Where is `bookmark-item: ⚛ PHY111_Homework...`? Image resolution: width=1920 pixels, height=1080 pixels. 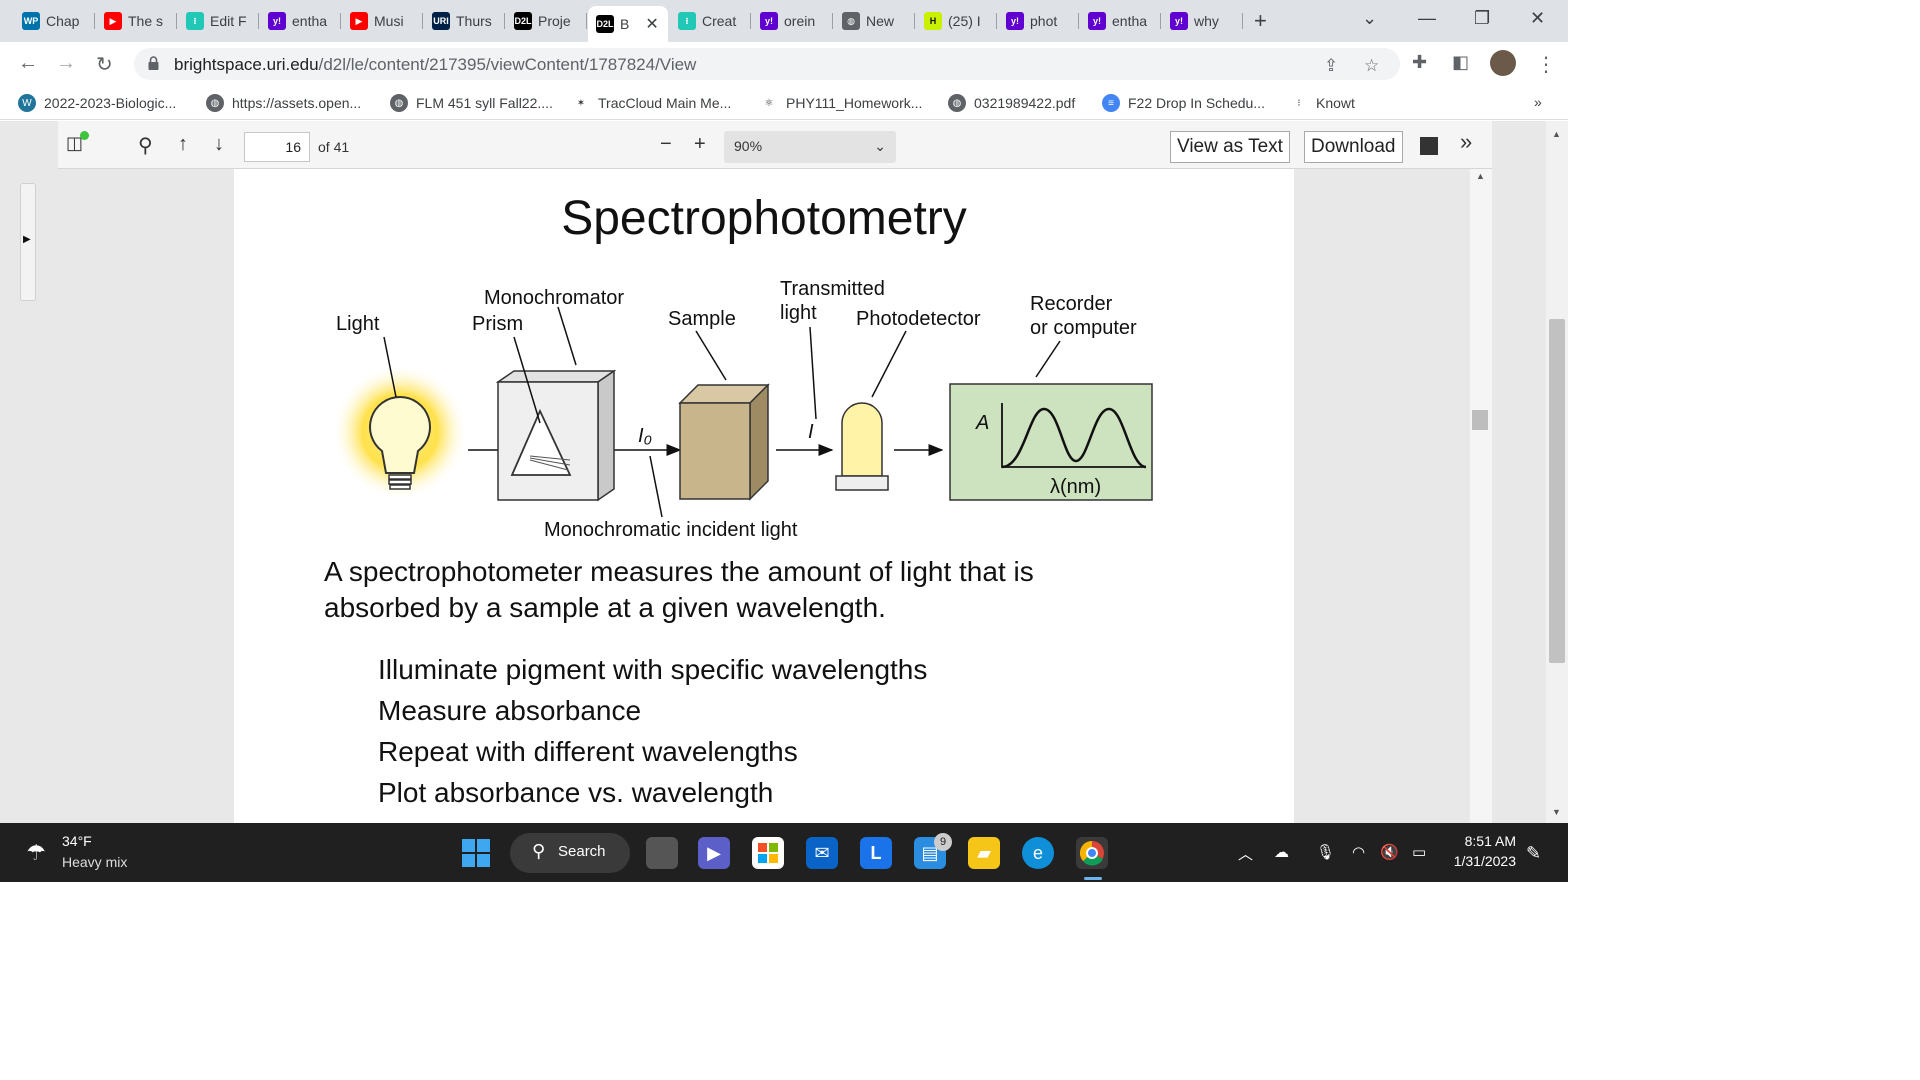 bookmark-item: ⚛ PHY111_Homework... is located at coordinates (841, 103).